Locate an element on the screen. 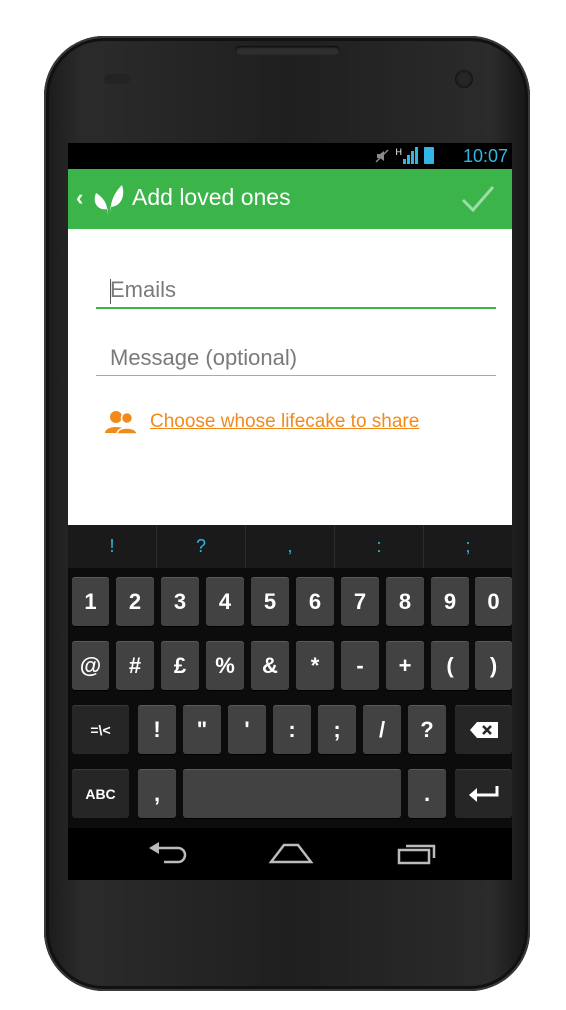  suggestion-item: ? is located at coordinates (201, 546).